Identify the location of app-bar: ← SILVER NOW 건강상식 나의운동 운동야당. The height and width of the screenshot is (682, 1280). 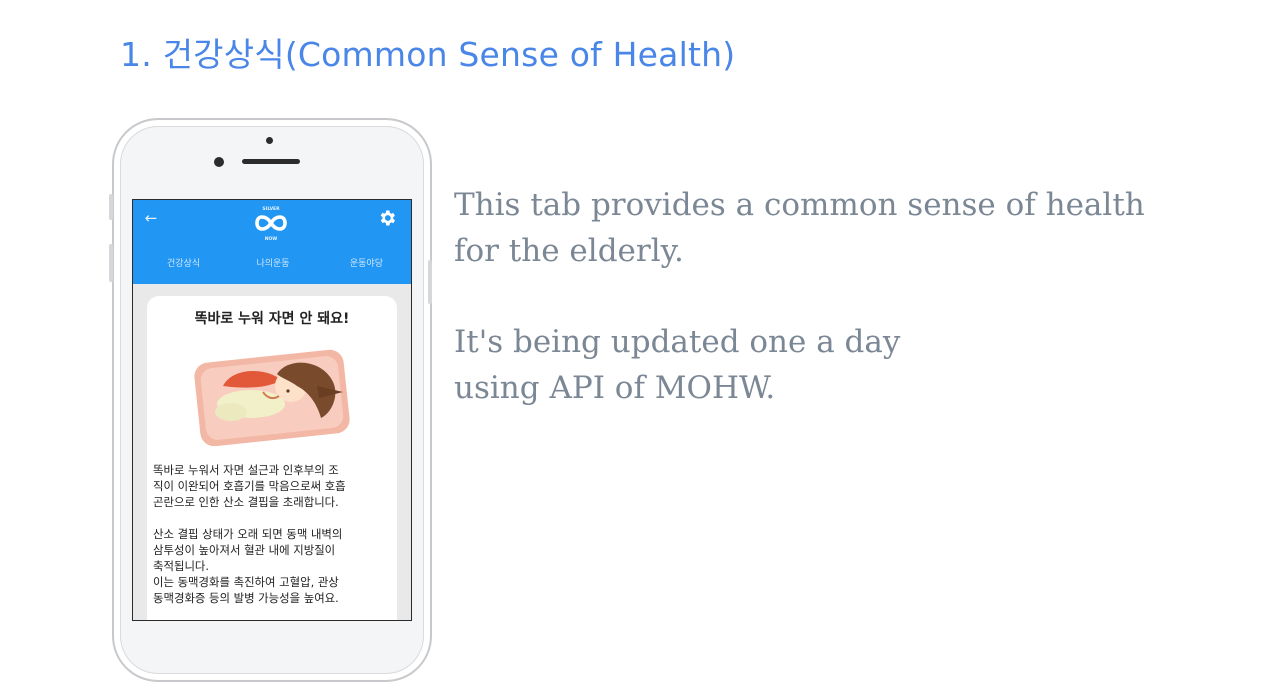
(272, 242).